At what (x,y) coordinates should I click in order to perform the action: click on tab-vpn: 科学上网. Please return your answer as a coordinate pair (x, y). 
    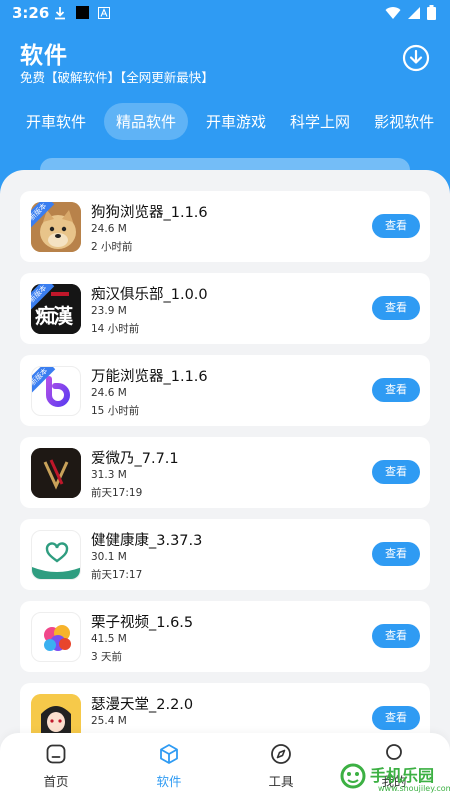
    Looking at the image, I should click on (320, 121).